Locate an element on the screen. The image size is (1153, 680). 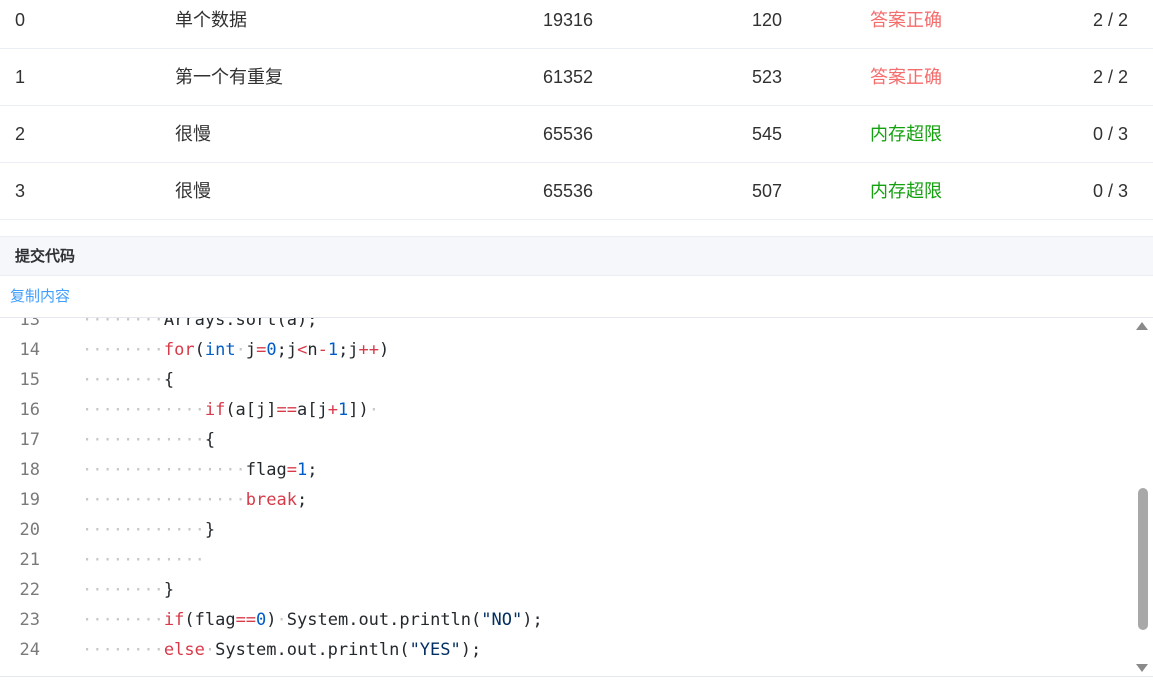
line-number: 13 is located at coordinates (29, 323).